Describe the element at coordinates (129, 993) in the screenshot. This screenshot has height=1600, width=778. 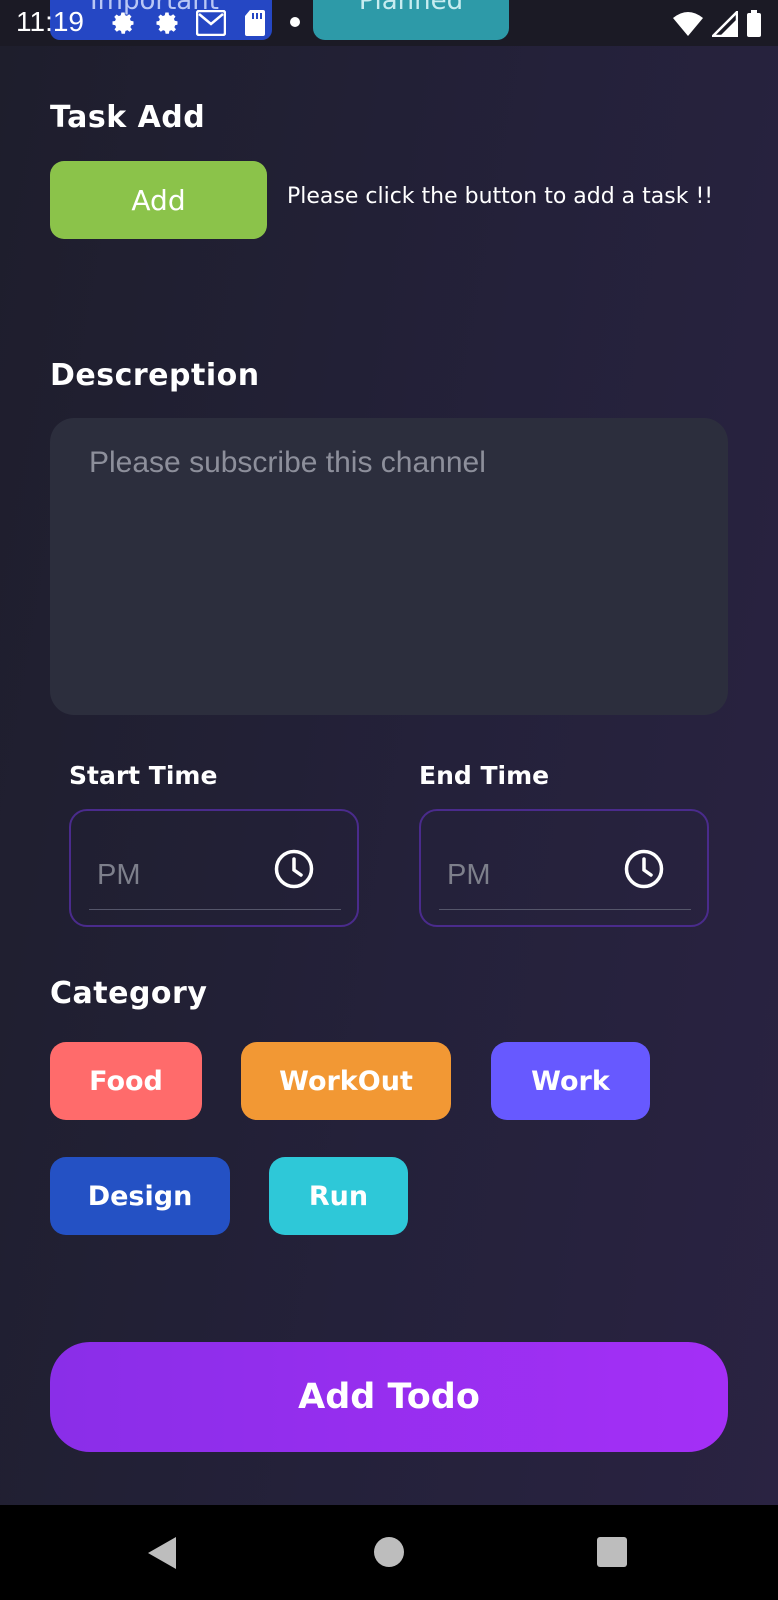
I see `category-heading: Category` at that location.